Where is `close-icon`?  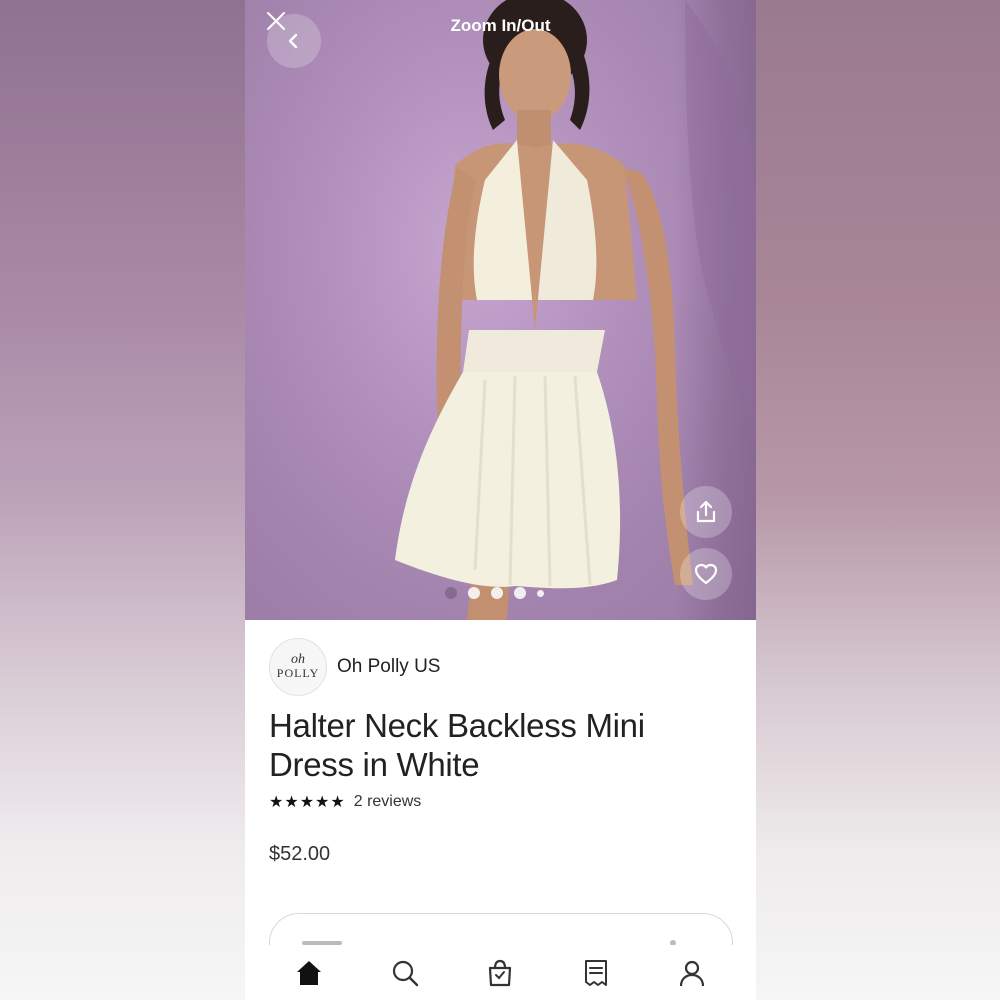 close-icon is located at coordinates (276, 21).